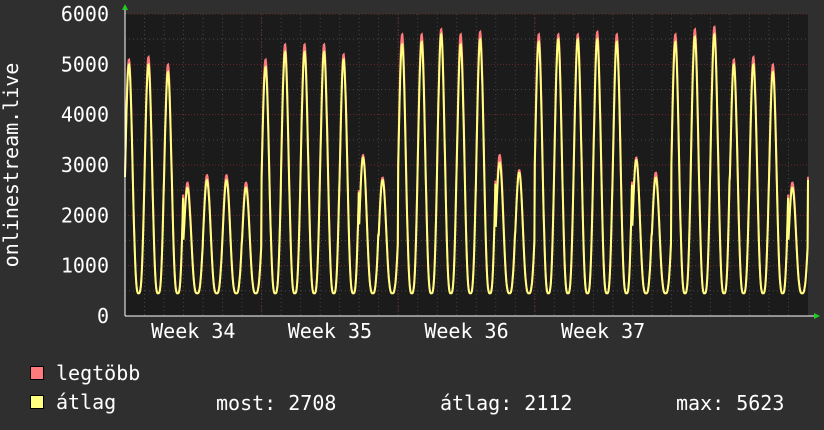  I want to click on y-tick-label: 6000, so click(85, 14).